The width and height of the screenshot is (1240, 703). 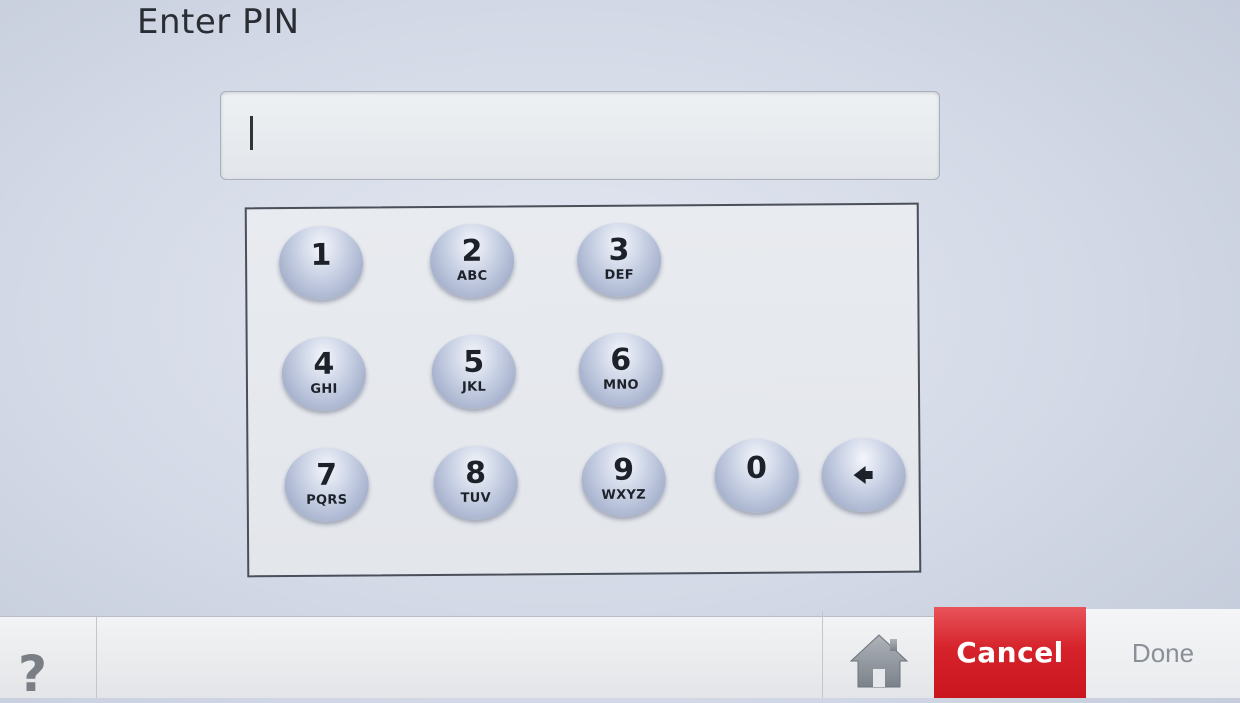 What do you see at coordinates (1163, 653) in the screenshot?
I see `done-button: Done` at bounding box center [1163, 653].